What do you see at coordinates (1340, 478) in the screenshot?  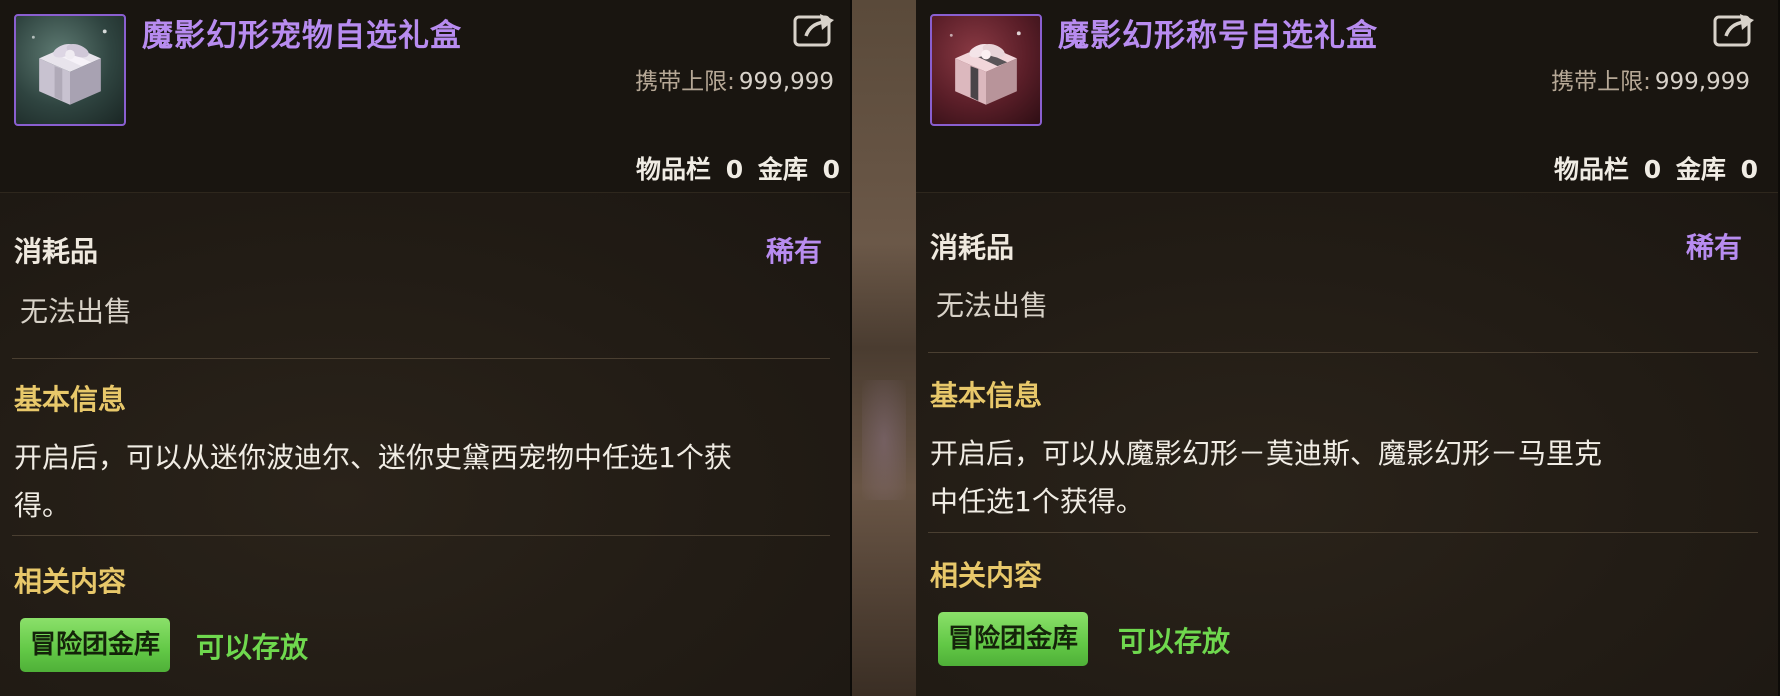 I see `item-description: 开启后，可以从魔影幻形－莫迪斯、魔影幻形－马里克 中任选1个获得。` at bounding box center [1340, 478].